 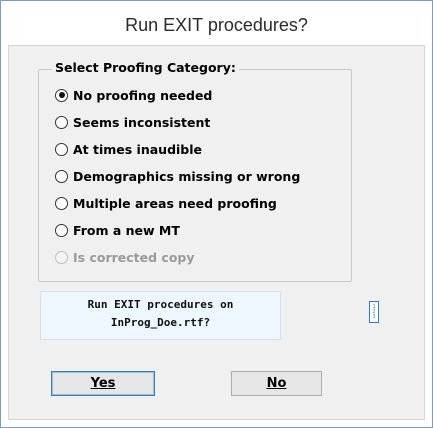 I want to click on radio-from-new-mt: From a new MT, so click(x=117, y=230).